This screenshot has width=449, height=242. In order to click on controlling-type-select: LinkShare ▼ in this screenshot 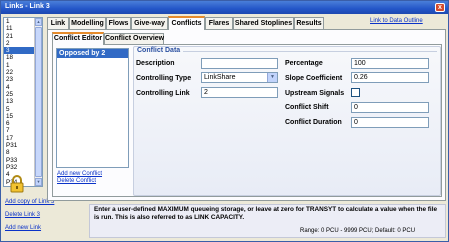, I will do `click(239, 77)`.